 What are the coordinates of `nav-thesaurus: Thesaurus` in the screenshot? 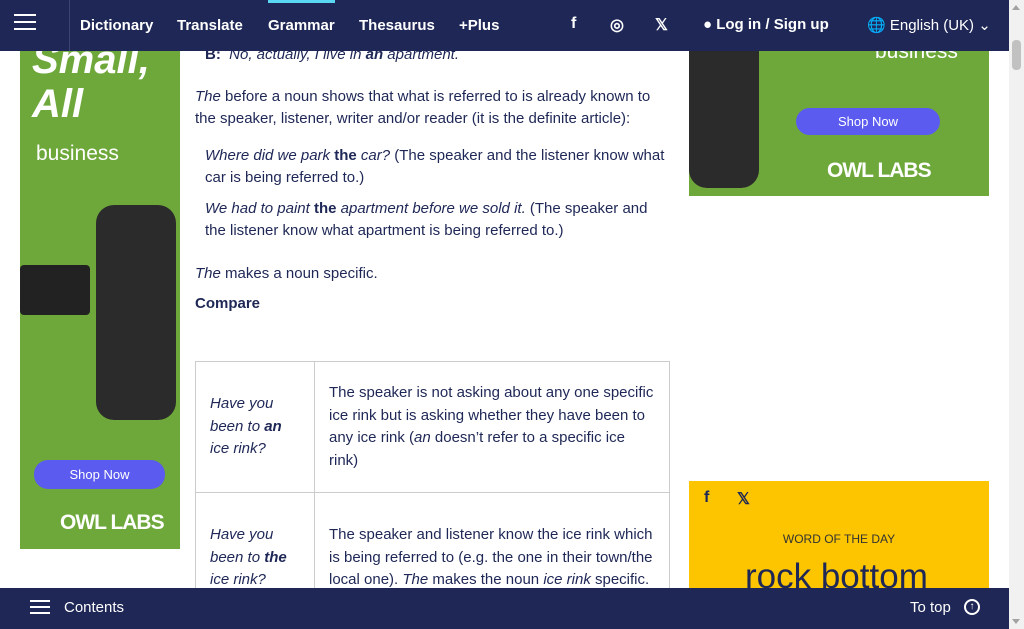 It's located at (397, 25).